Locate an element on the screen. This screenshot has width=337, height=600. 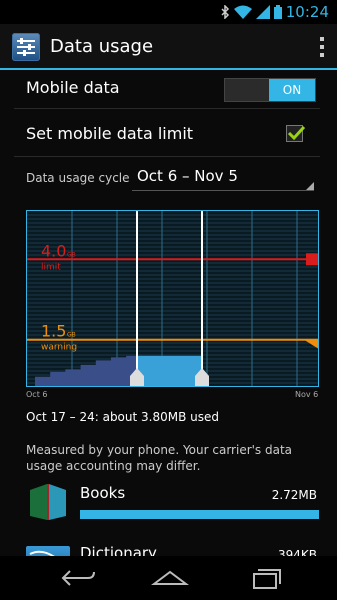
app-name: Books is located at coordinates (103, 493).